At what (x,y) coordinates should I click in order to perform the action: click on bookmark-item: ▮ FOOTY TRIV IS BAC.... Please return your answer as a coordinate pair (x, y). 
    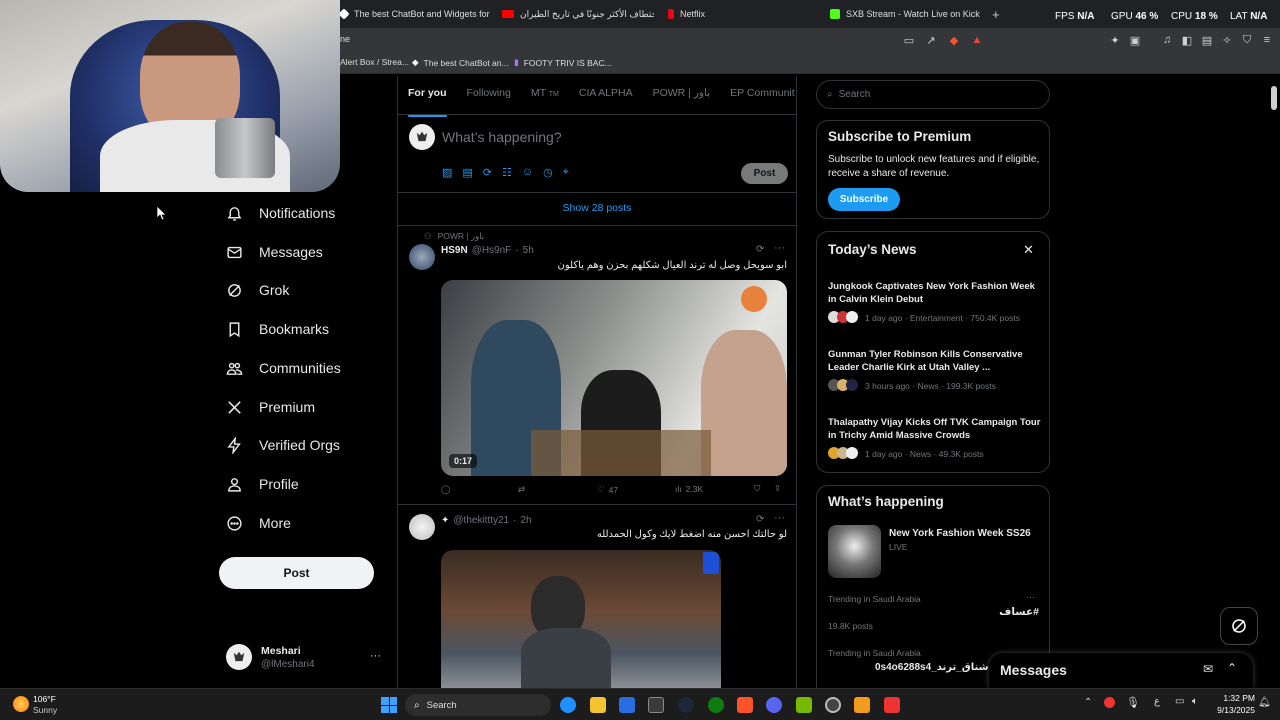
    Looking at the image, I should click on (563, 62).